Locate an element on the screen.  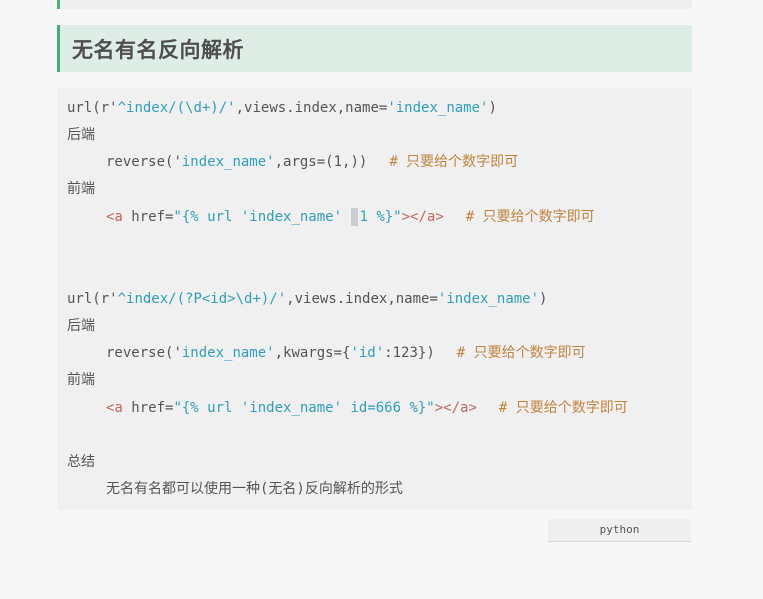
code-line-9: 前端 is located at coordinates (81, 380).